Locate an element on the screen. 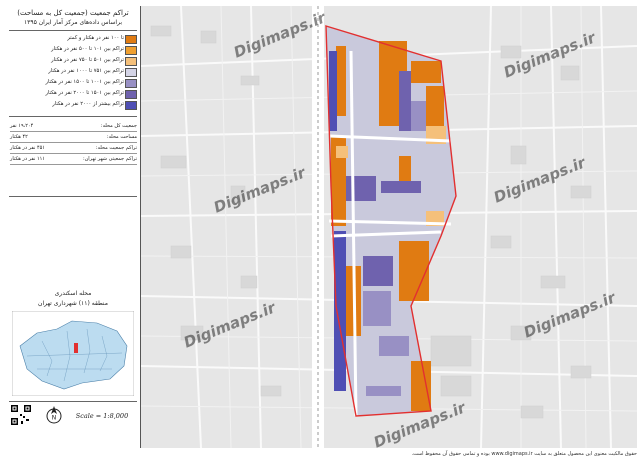 The height and width of the screenshot is (461, 643). legend-item: تراکم بین ۱۰۰۱ تا ۱۵۰۰ نفر در هکتار is located at coordinates (73, 83).